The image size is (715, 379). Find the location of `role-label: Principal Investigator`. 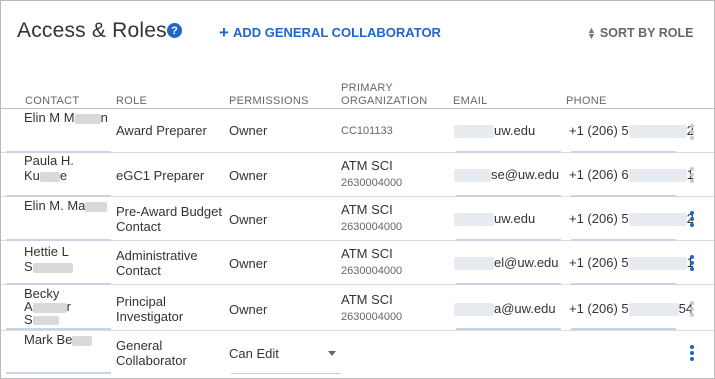

role-label: Principal Investigator is located at coordinates (150, 309).